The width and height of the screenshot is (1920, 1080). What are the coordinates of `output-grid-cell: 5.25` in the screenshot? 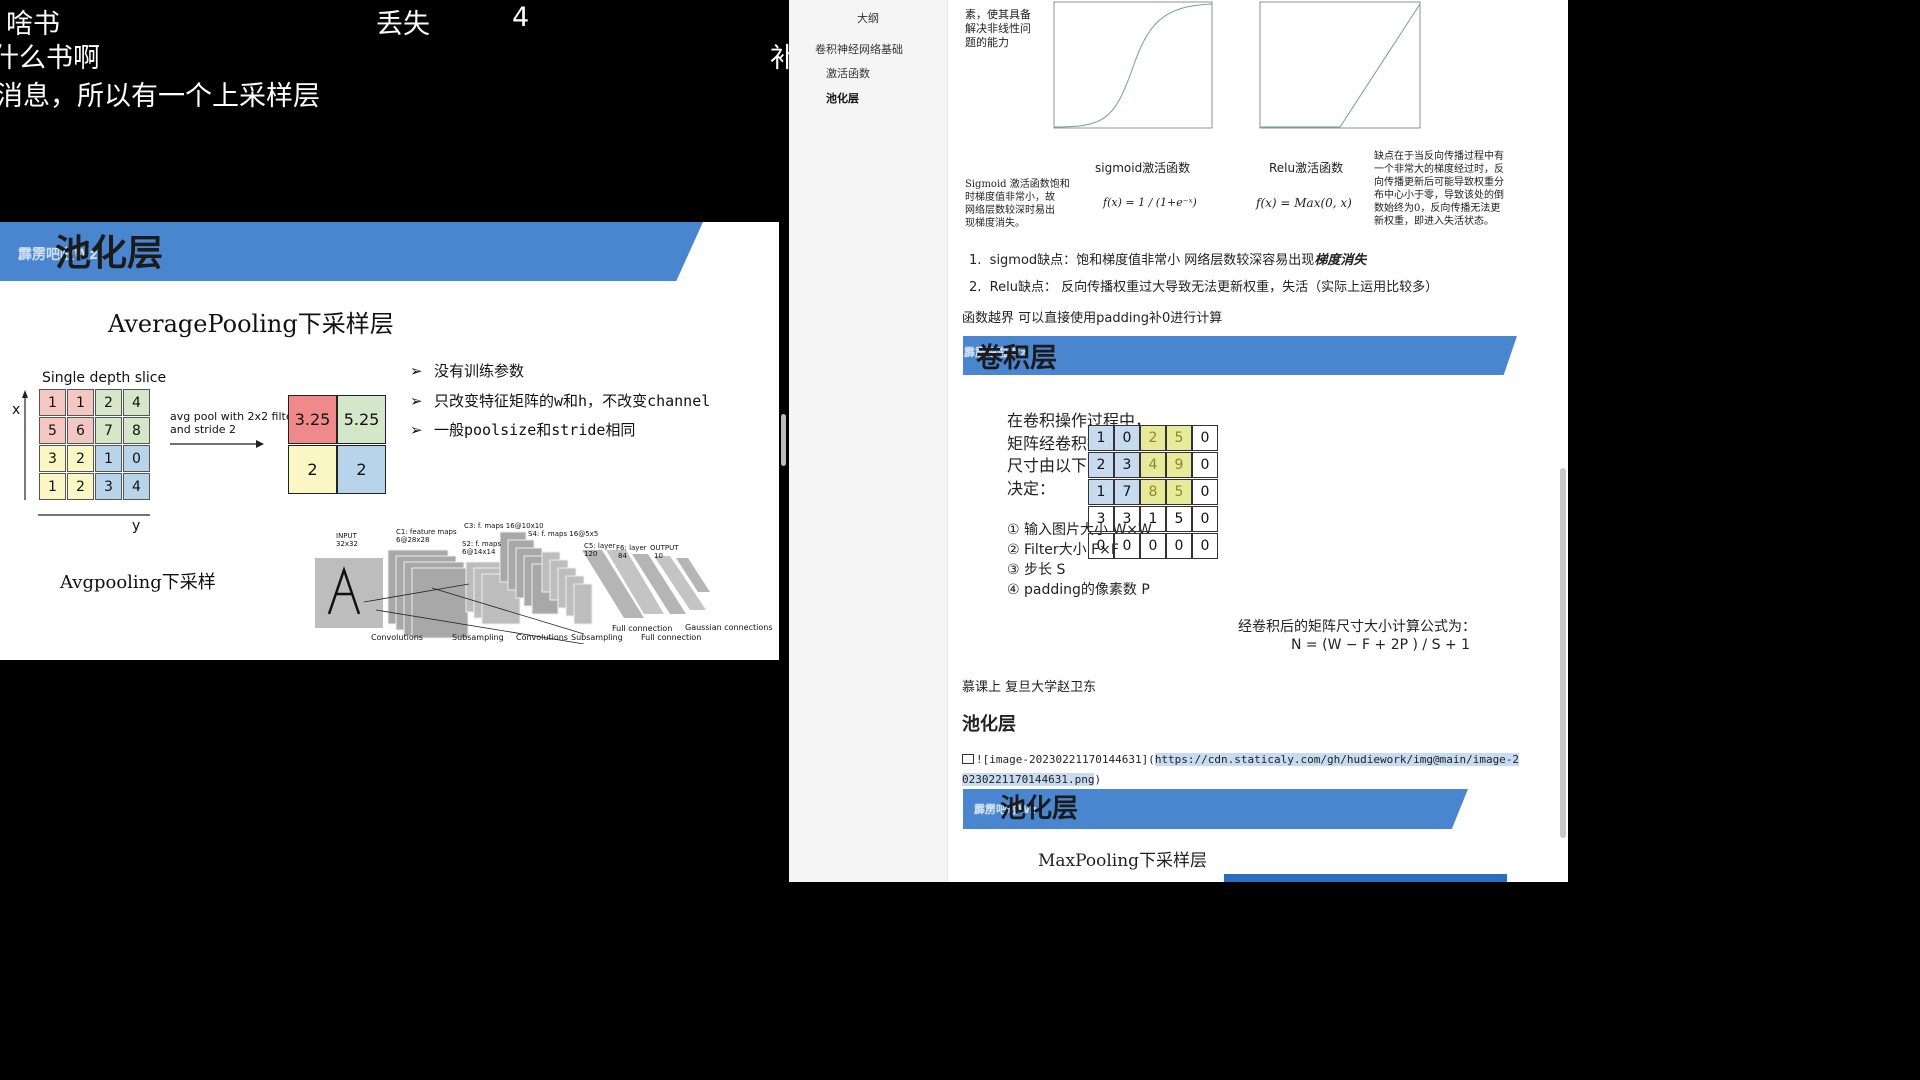 It's located at (361, 419).